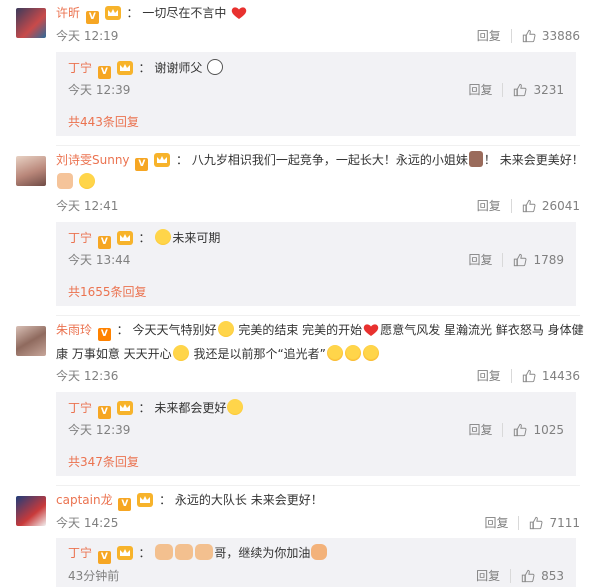 Image resolution: width=592 pixels, height=587 pixels. Describe the element at coordinates (84, 500) in the screenshot. I see `comment-author: captain龙` at that location.